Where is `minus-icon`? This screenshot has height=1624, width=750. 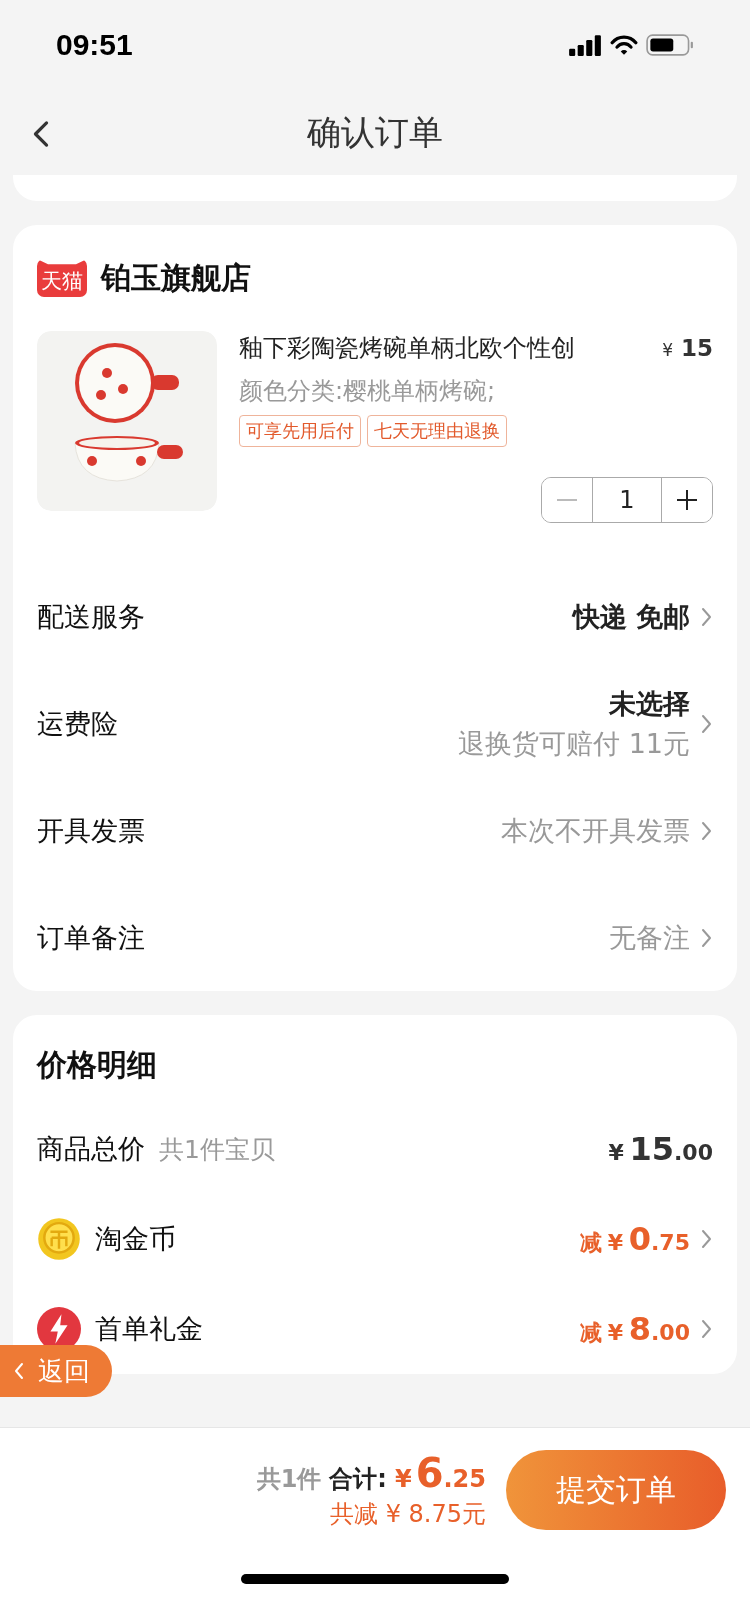
minus-icon is located at coordinates (567, 500).